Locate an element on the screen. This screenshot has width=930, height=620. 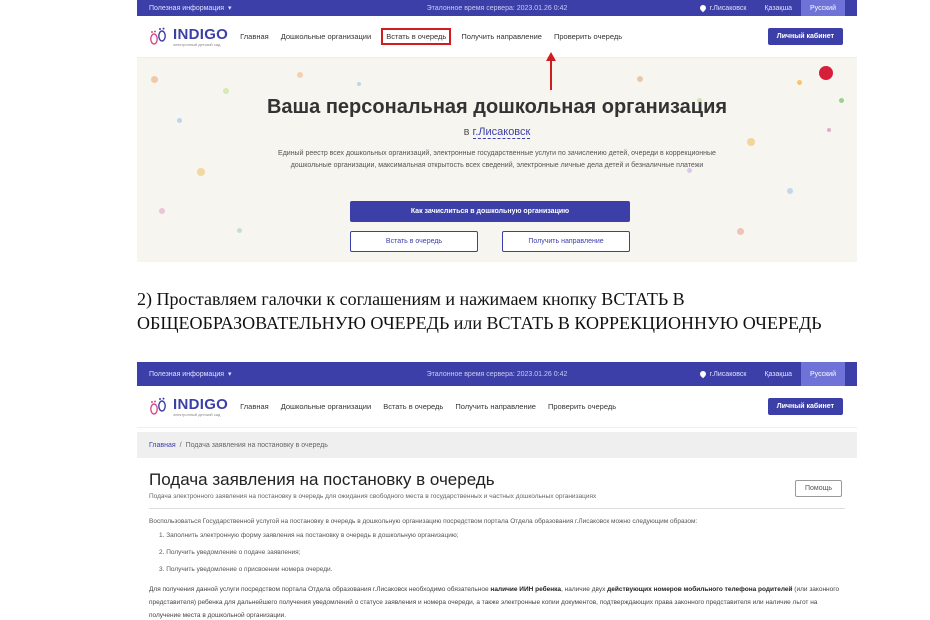
how-to-enroll-button: Как зачислиться в дошкольную организацию is located at coordinates (490, 211).